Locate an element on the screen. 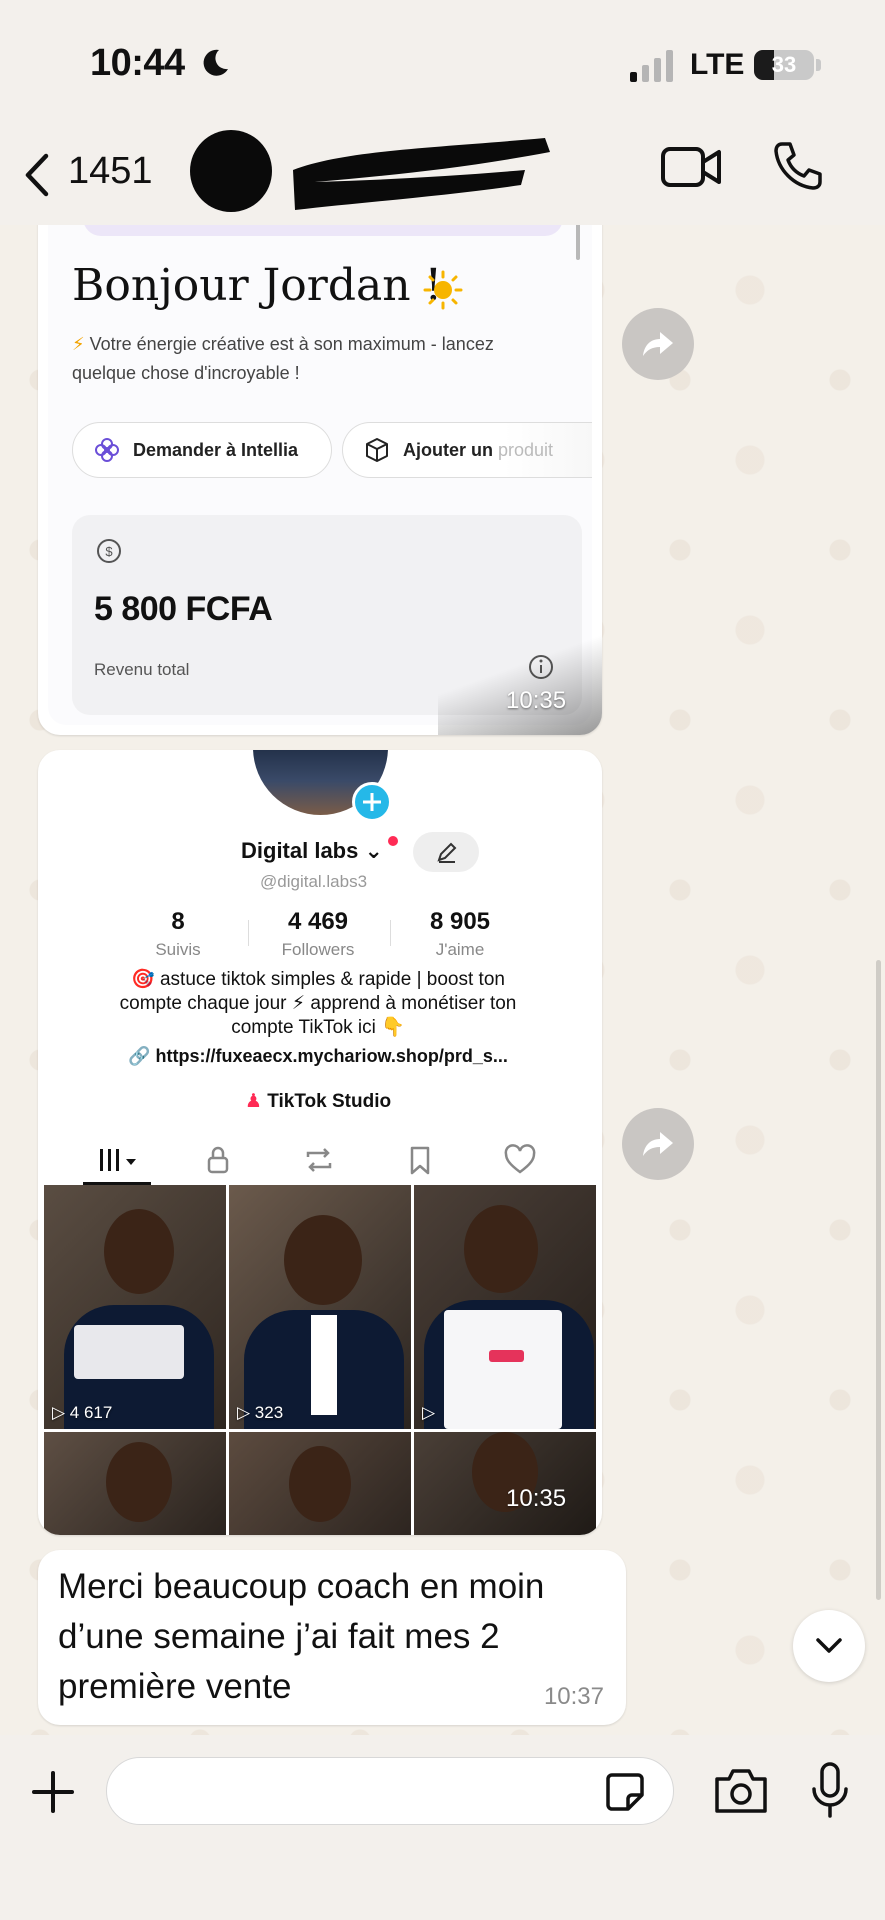 This screenshot has height=1920, width=885. battery-indicator: 33 is located at coordinates (784, 65).